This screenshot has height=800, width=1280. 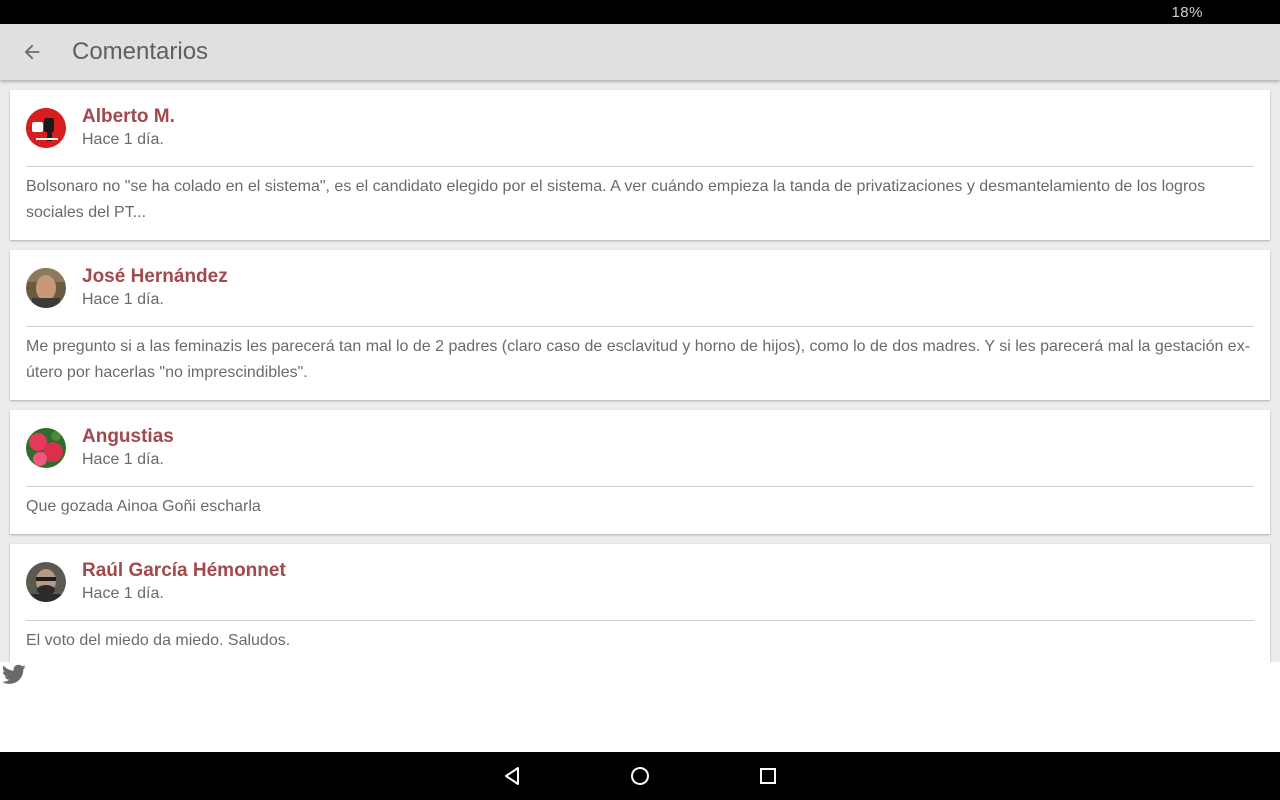 What do you see at coordinates (158, 640) in the screenshot?
I see `comment-text: El voto del miedo da miedo. Saludos.` at bounding box center [158, 640].